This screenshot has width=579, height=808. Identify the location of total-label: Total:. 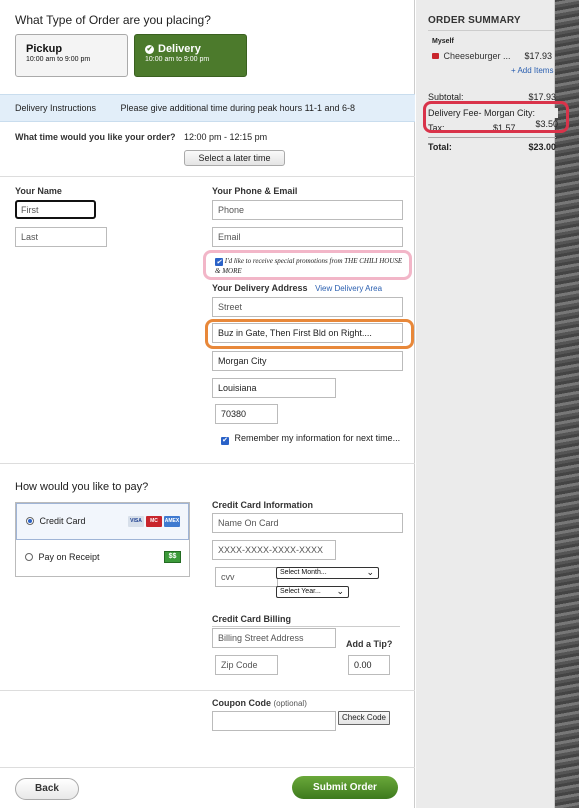
(440, 147).